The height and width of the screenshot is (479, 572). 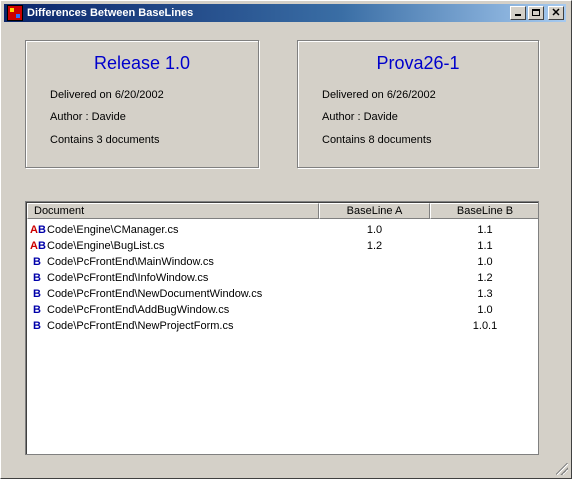 I want to click on table-row: AB Code\Engine\BugList.cs 1.2 1.1, so click(x=282, y=246).